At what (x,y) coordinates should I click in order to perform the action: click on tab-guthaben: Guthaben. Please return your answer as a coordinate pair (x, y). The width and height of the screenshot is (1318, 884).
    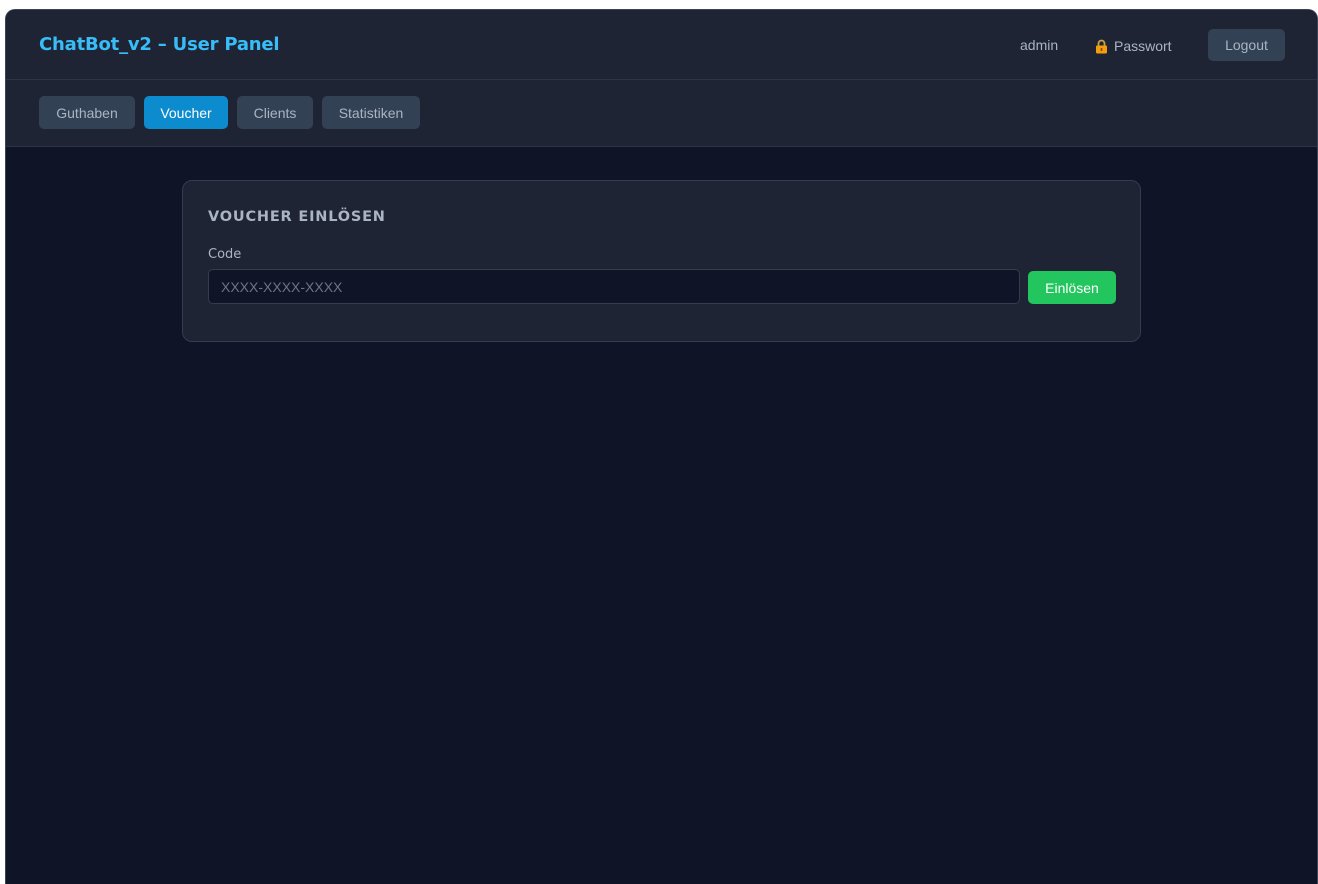
    Looking at the image, I should click on (87, 112).